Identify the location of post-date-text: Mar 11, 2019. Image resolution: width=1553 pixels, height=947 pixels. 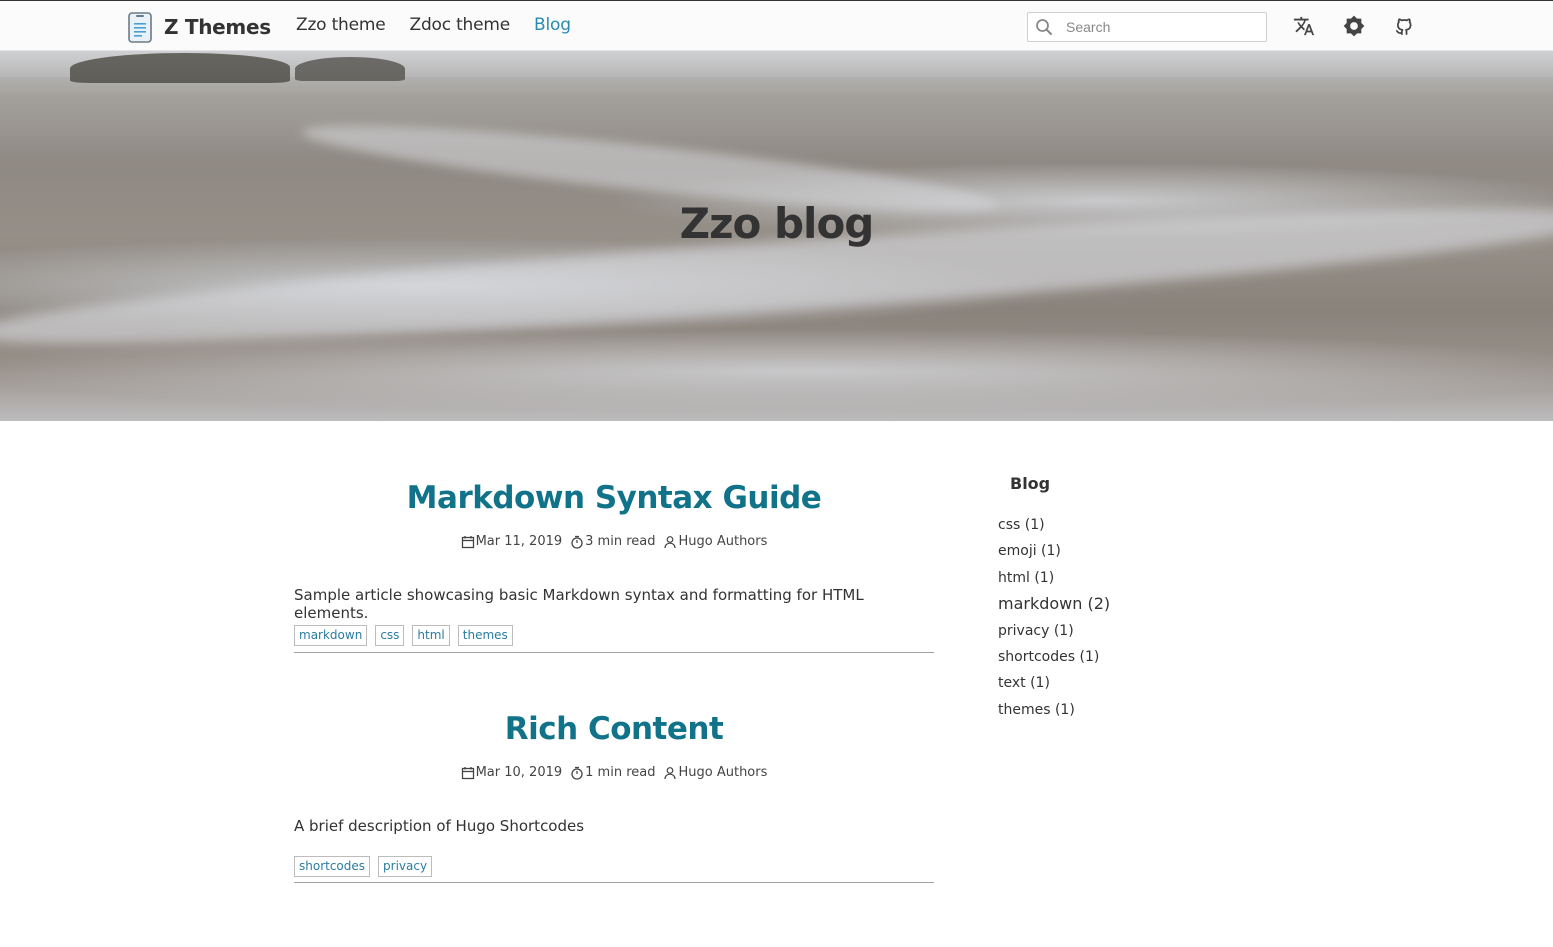
(519, 541).